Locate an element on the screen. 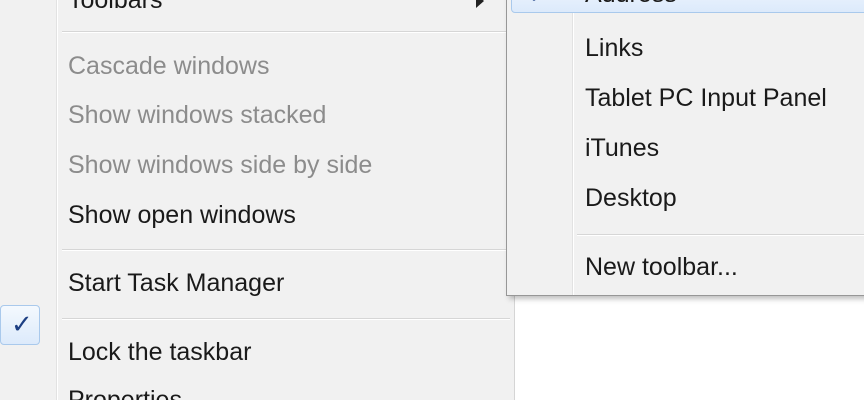 This screenshot has width=864, height=400. submenu-gutter-divider-highlight is located at coordinates (573, 147).